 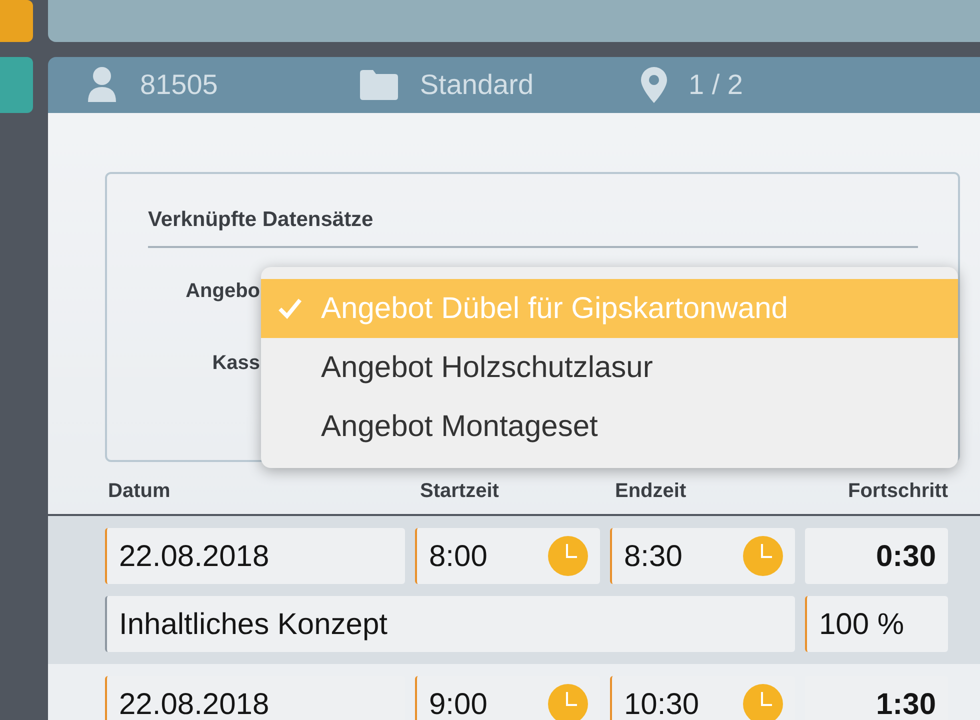 I want to click on location-pin-icon, so click(x=653, y=85).